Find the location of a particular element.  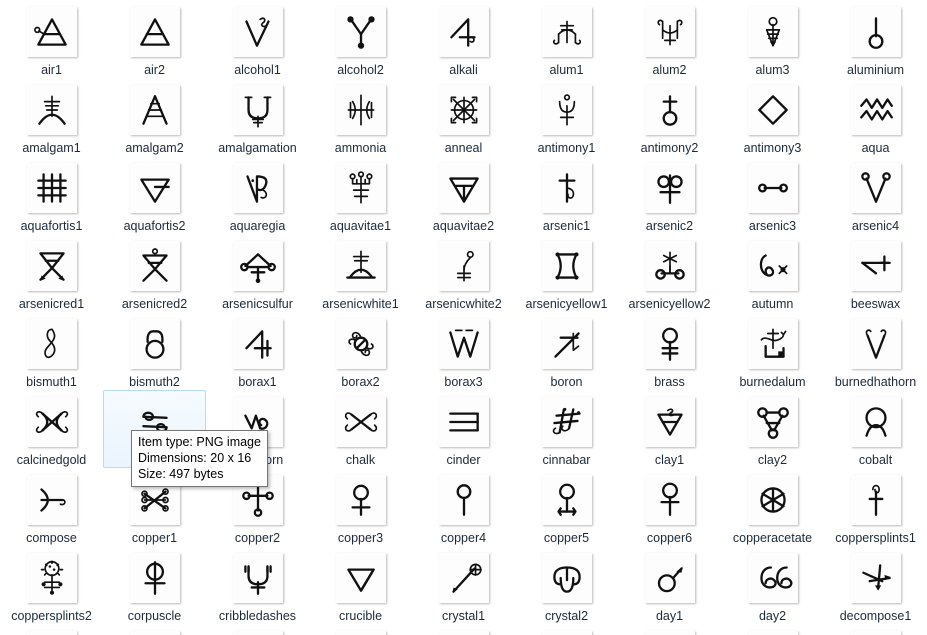

file-item-day1: day1 is located at coordinates (669, 585).